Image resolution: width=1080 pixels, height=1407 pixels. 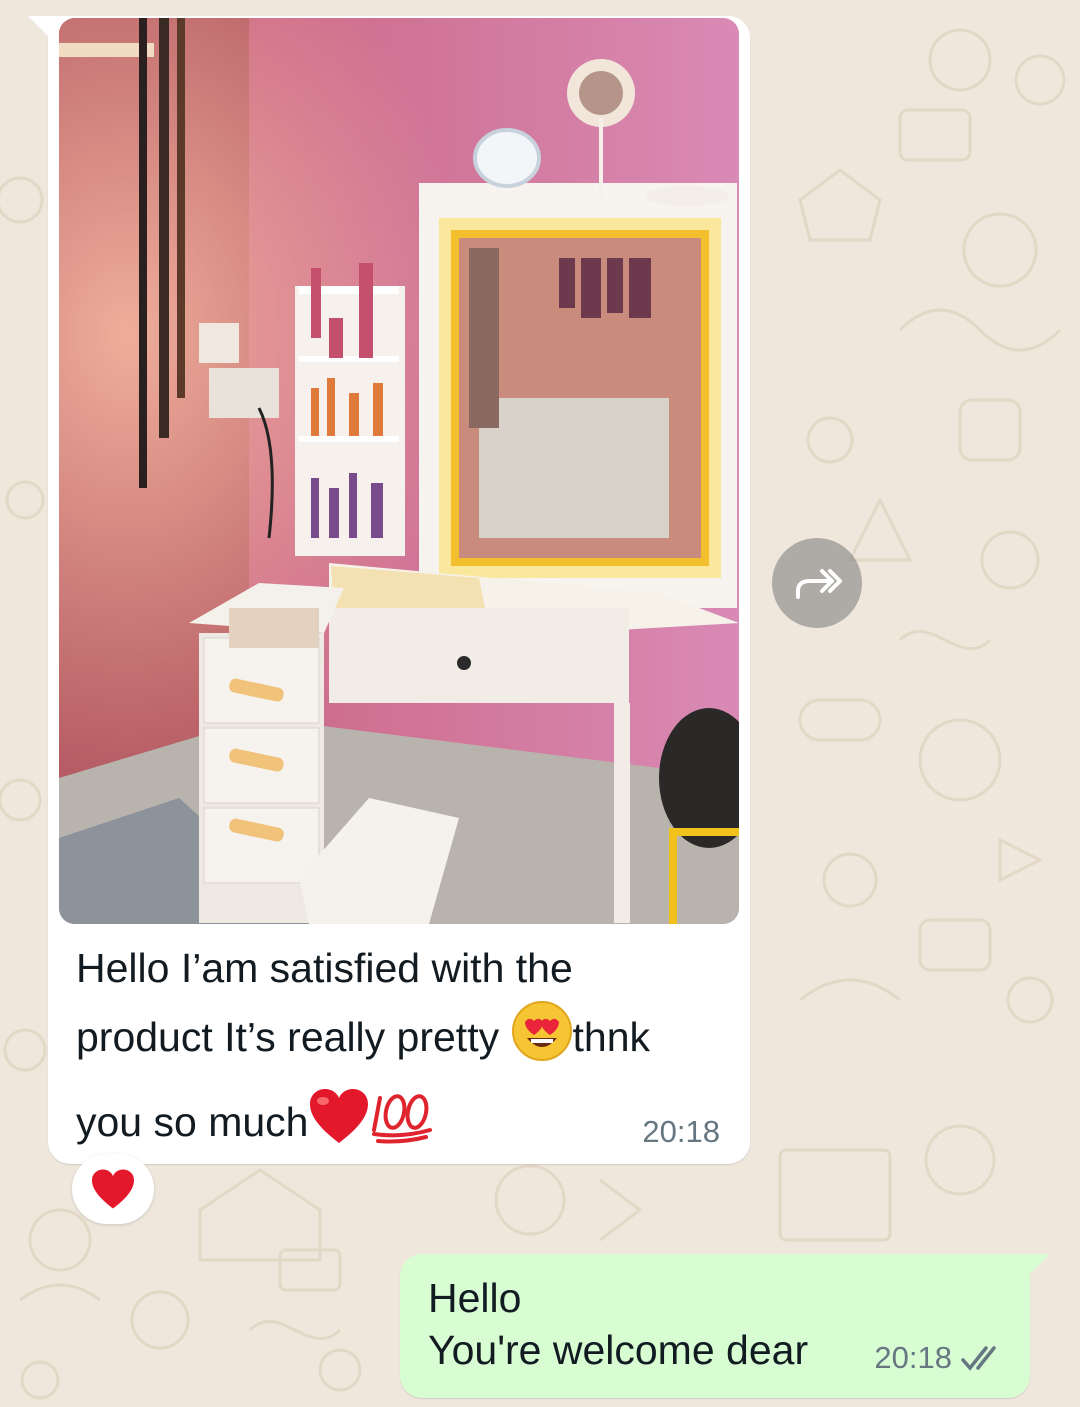 What do you see at coordinates (618, 1324) in the screenshot?
I see `message-text: Hello You're welcome dear` at bounding box center [618, 1324].